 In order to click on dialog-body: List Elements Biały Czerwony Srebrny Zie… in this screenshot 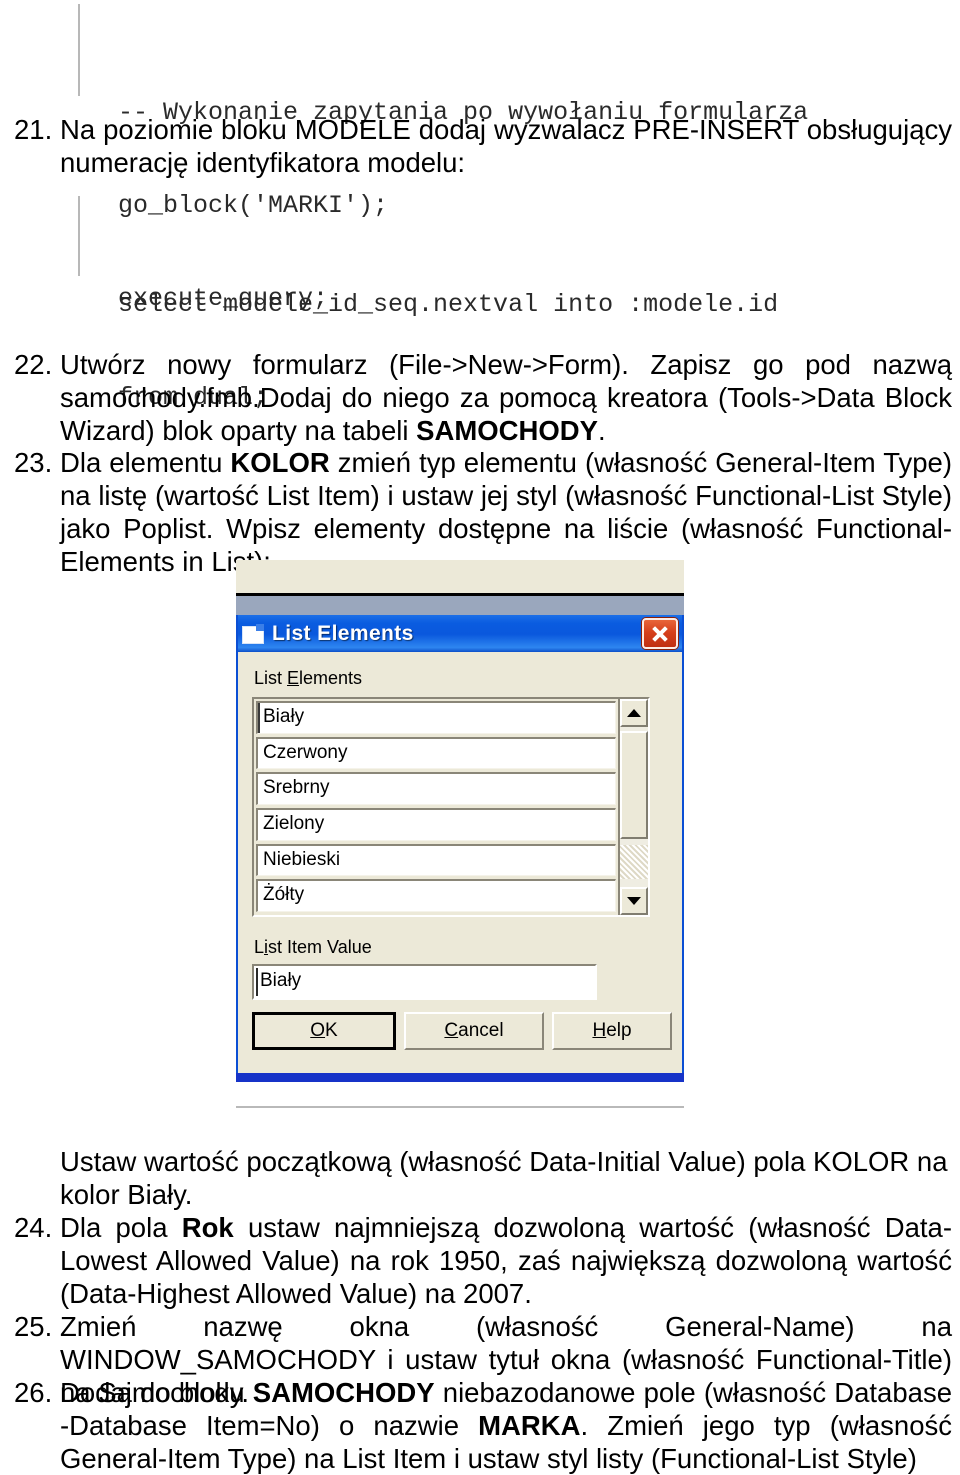, I will do `click(460, 862)`.